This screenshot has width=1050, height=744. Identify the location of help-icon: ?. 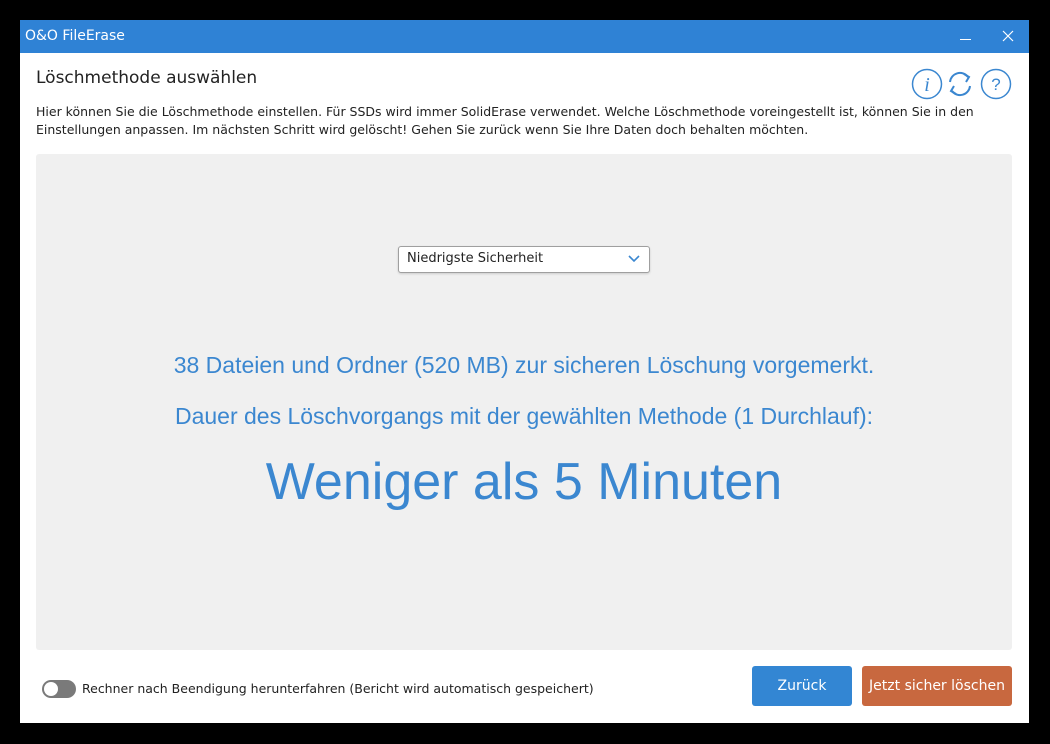
(996, 84).